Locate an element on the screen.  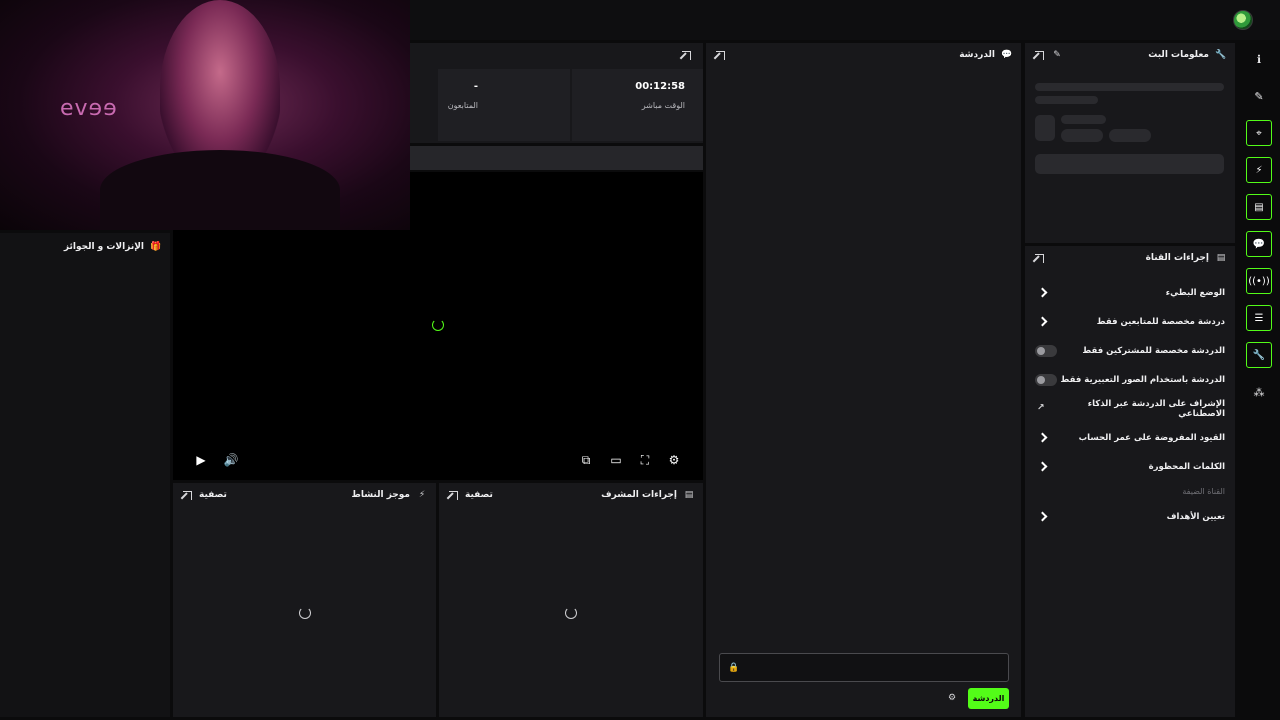
action-label: الدردشة باستخدام الصور التعبيرية فقط is located at coordinates (1142, 379).